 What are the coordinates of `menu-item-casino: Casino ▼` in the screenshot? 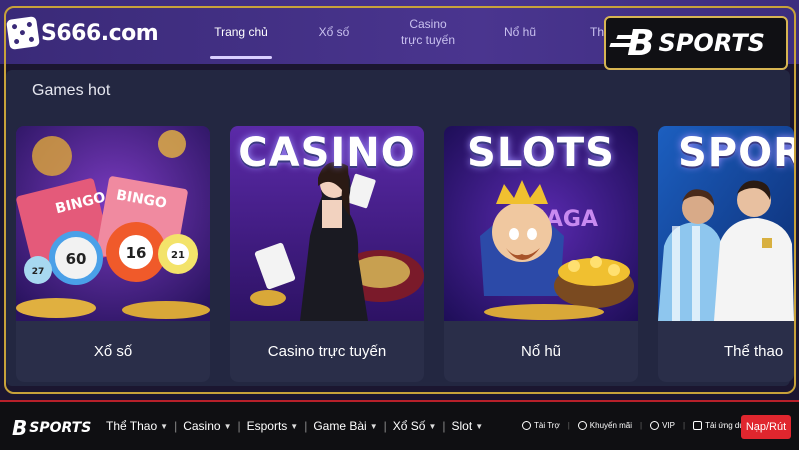 It's located at (207, 426).